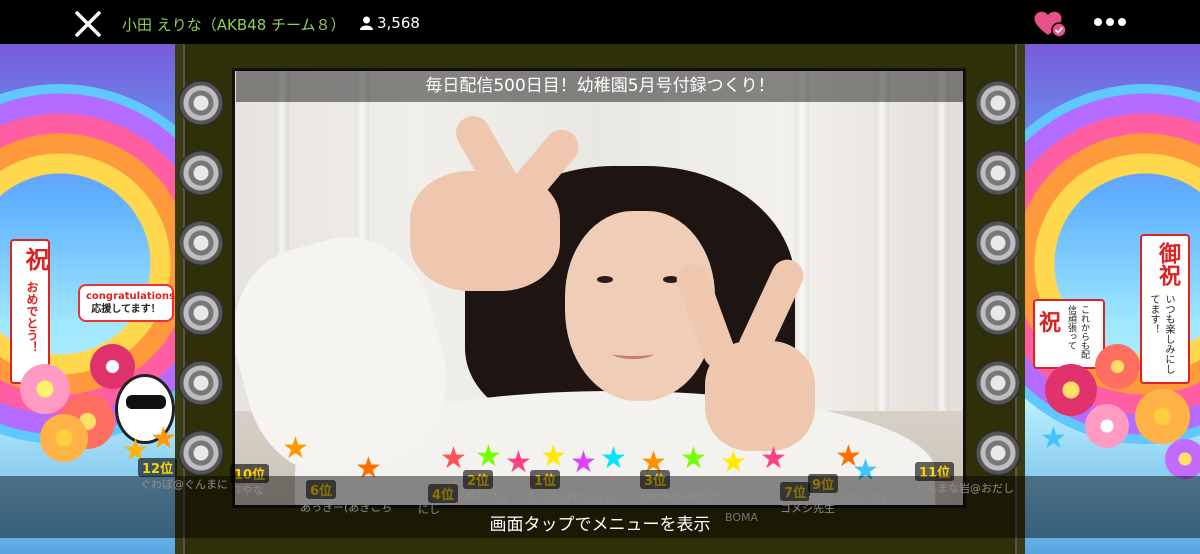  Describe the element at coordinates (1161, 334) in the screenshot. I see `banner-sub-text: いつも楽しみにしてます！` at that location.